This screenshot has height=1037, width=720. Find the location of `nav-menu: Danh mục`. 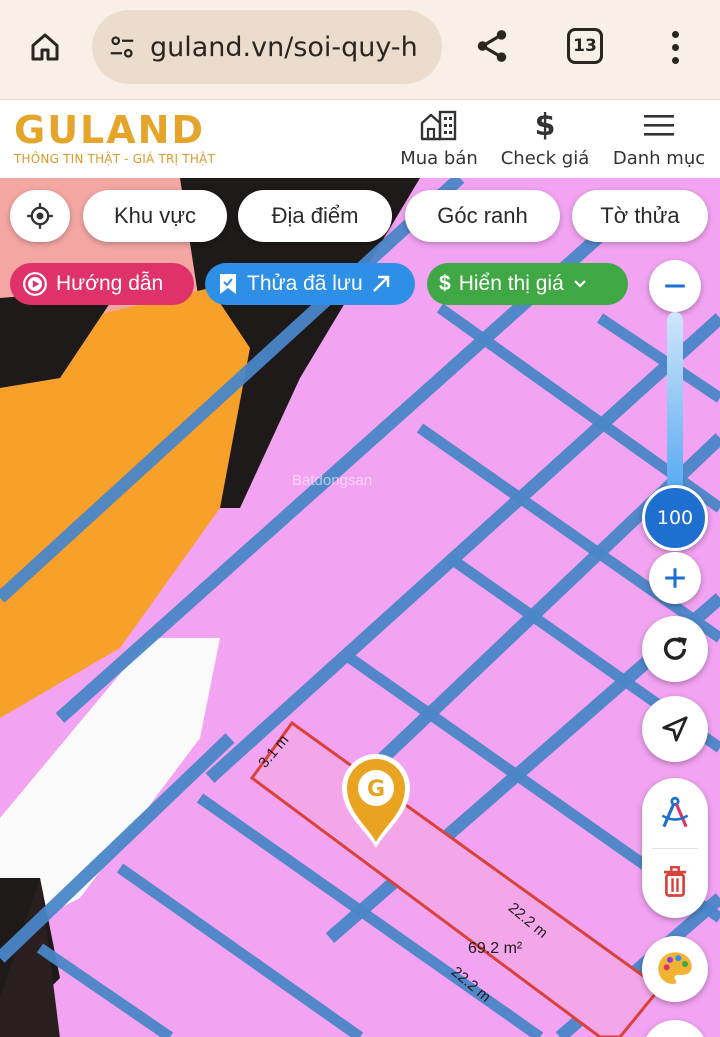

nav-menu: Danh mục is located at coordinates (659, 138).